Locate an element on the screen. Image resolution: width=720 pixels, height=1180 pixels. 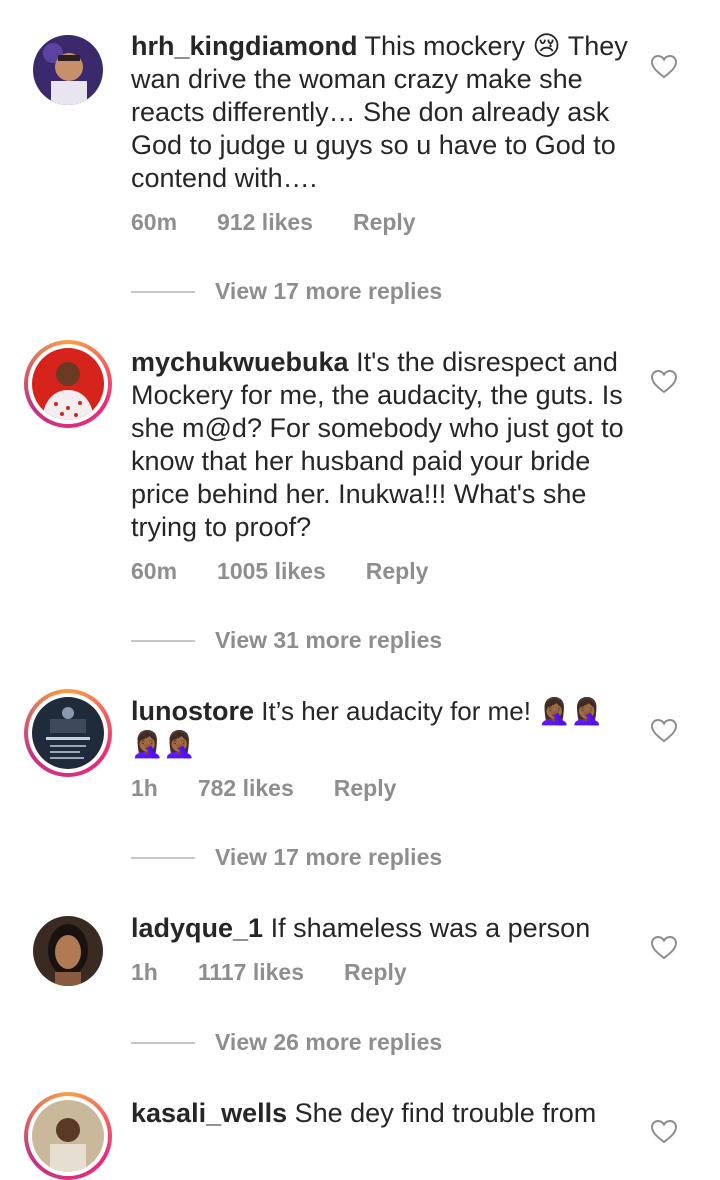
comment-meta: 1h 782 likes Reply is located at coordinates (263, 788).